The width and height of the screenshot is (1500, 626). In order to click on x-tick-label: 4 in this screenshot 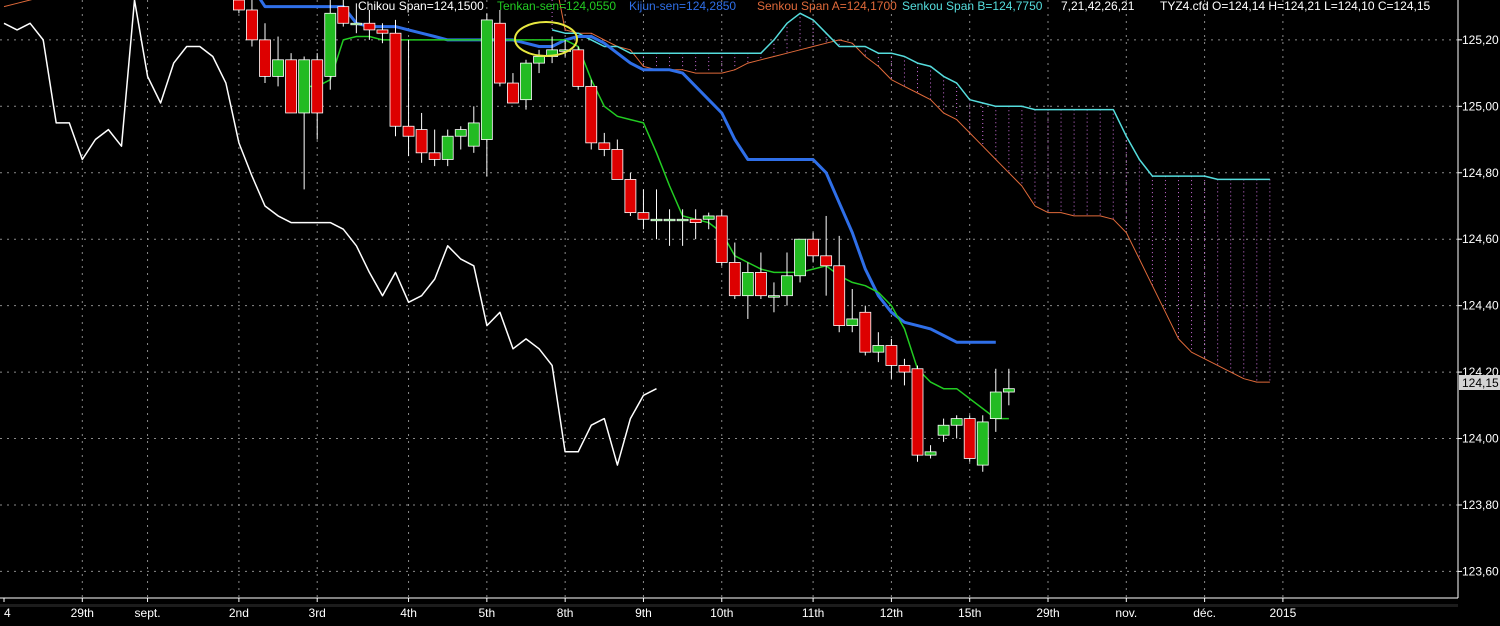, I will do `click(7, 613)`.